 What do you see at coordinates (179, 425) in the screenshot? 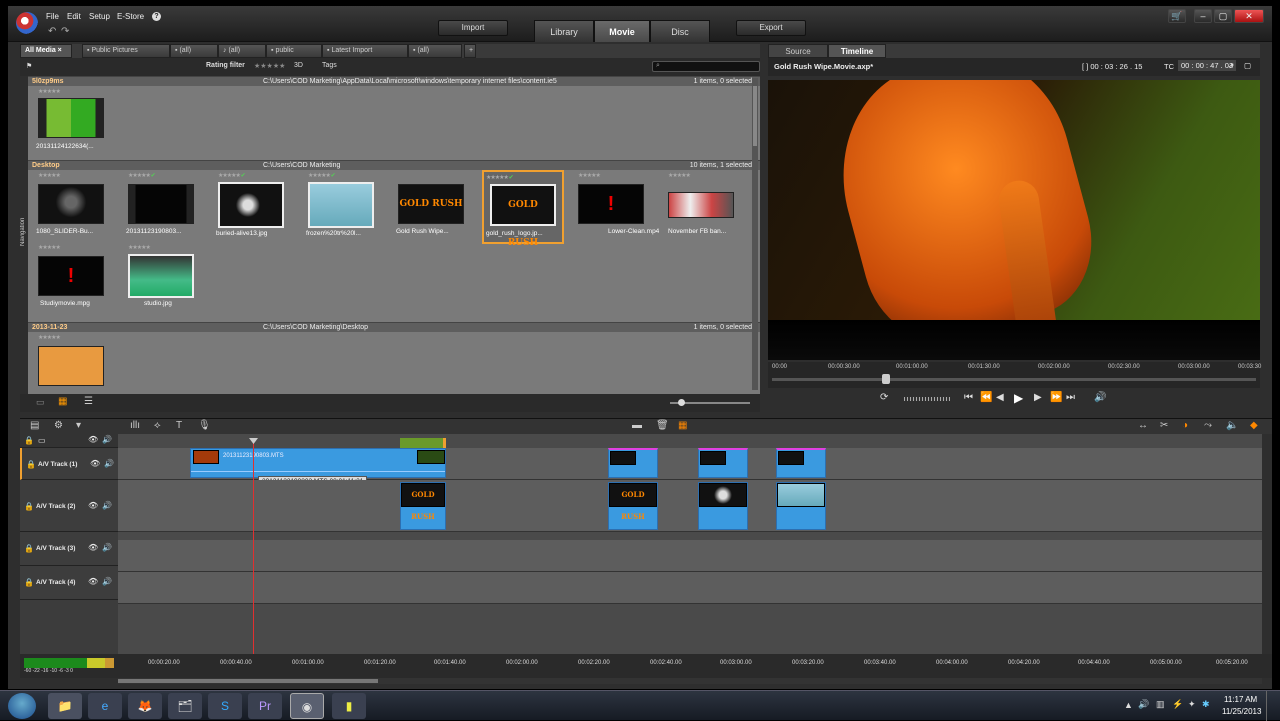
I see `title-tool-icon: T` at bounding box center [179, 425].